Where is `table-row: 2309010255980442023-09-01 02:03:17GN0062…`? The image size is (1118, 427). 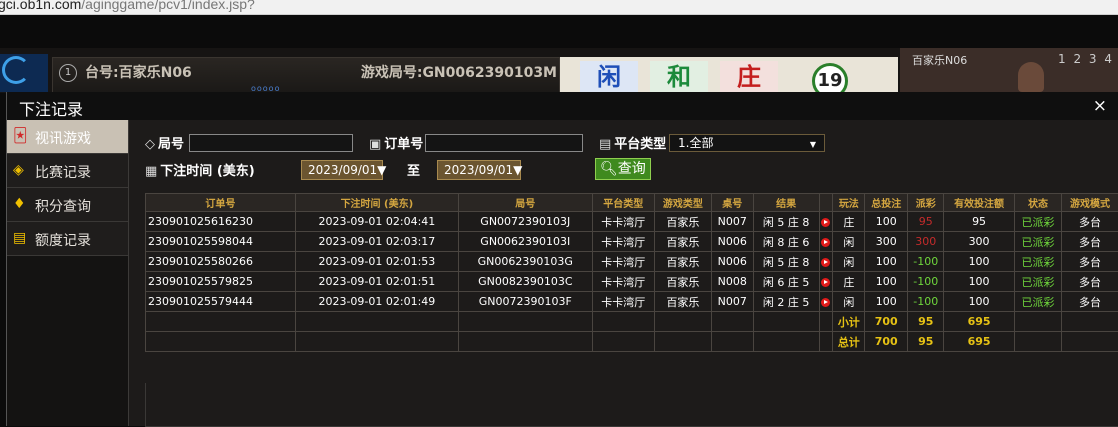 table-row: 2309010255980442023-09-01 02:03:17GN0062… is located at coordinates (632, 242).